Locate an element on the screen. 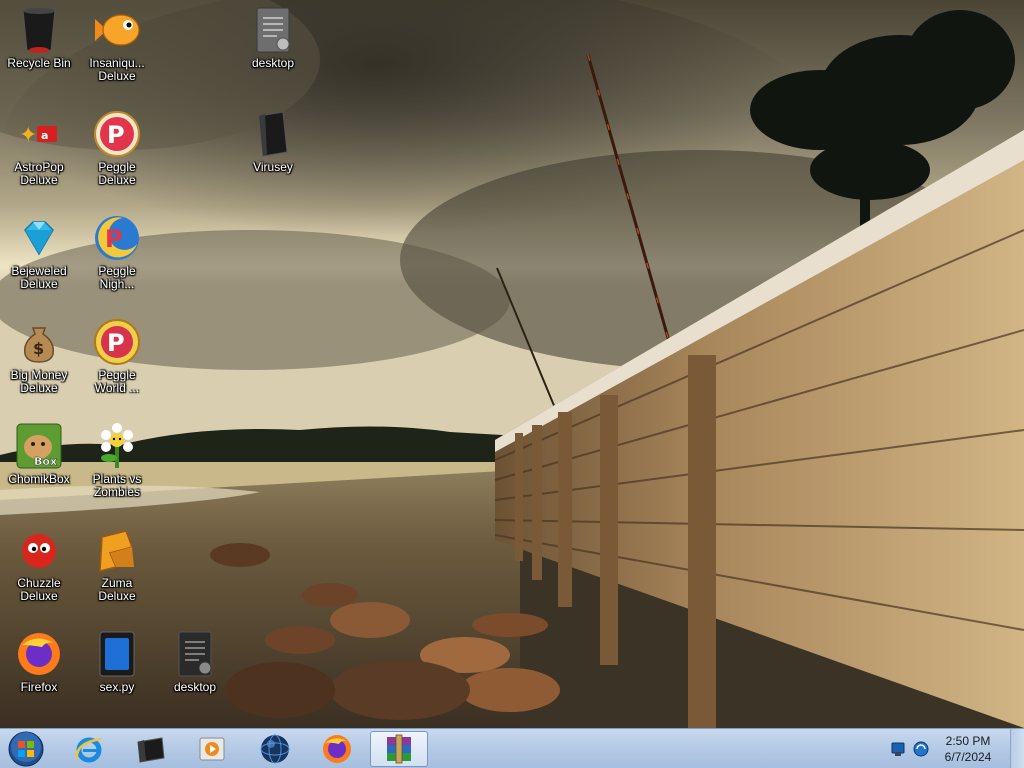  black-file-icon is located at coordinates (273, 134).